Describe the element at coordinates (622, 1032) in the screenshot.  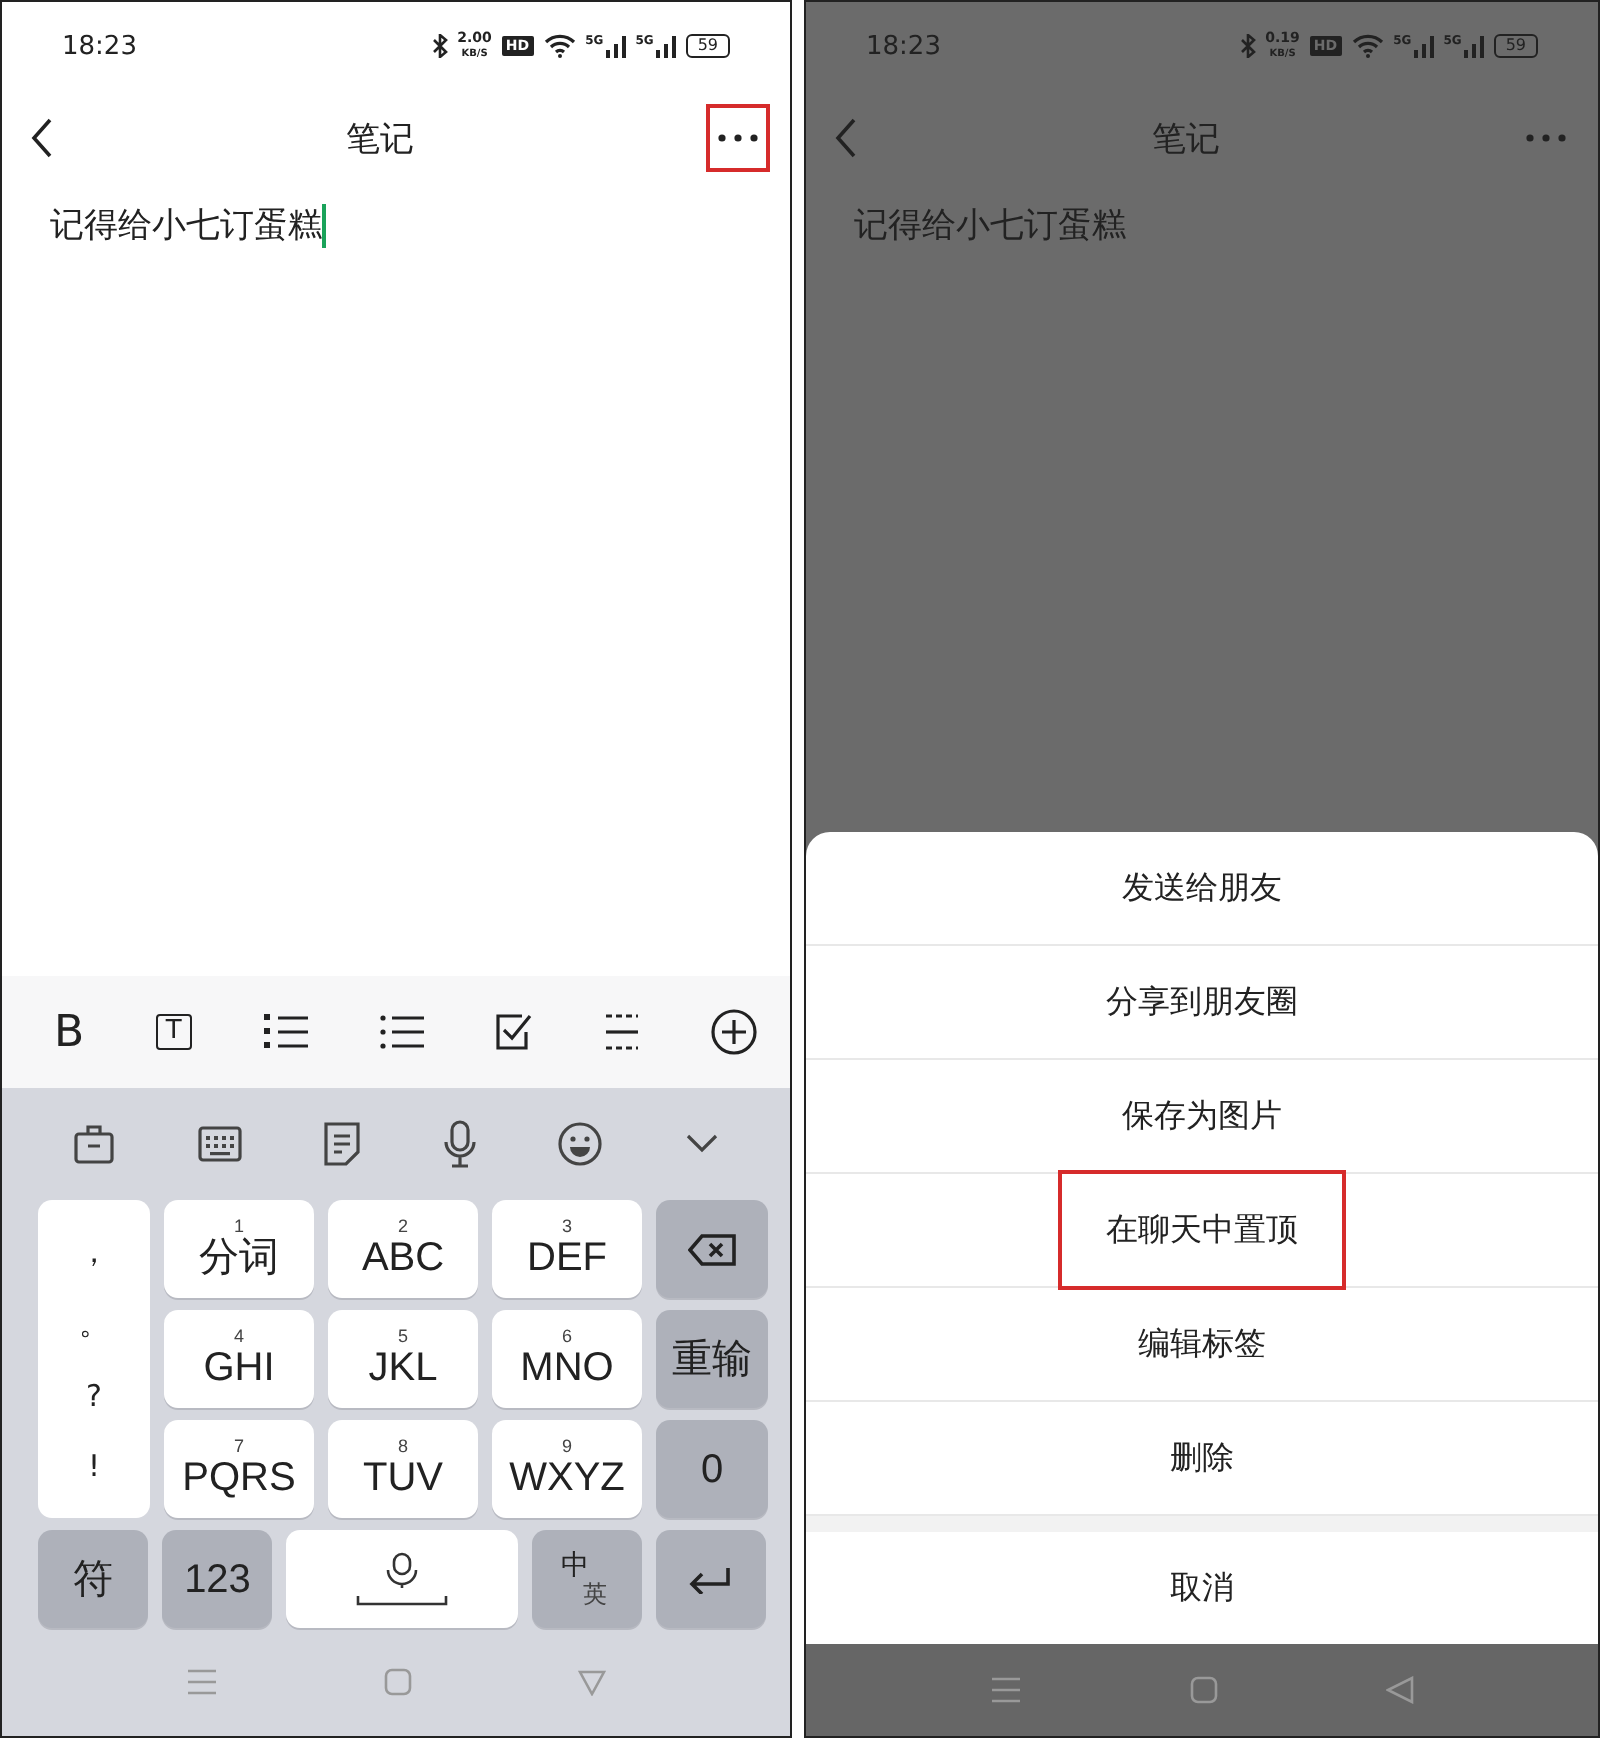
I see `divider-icon` at that location.